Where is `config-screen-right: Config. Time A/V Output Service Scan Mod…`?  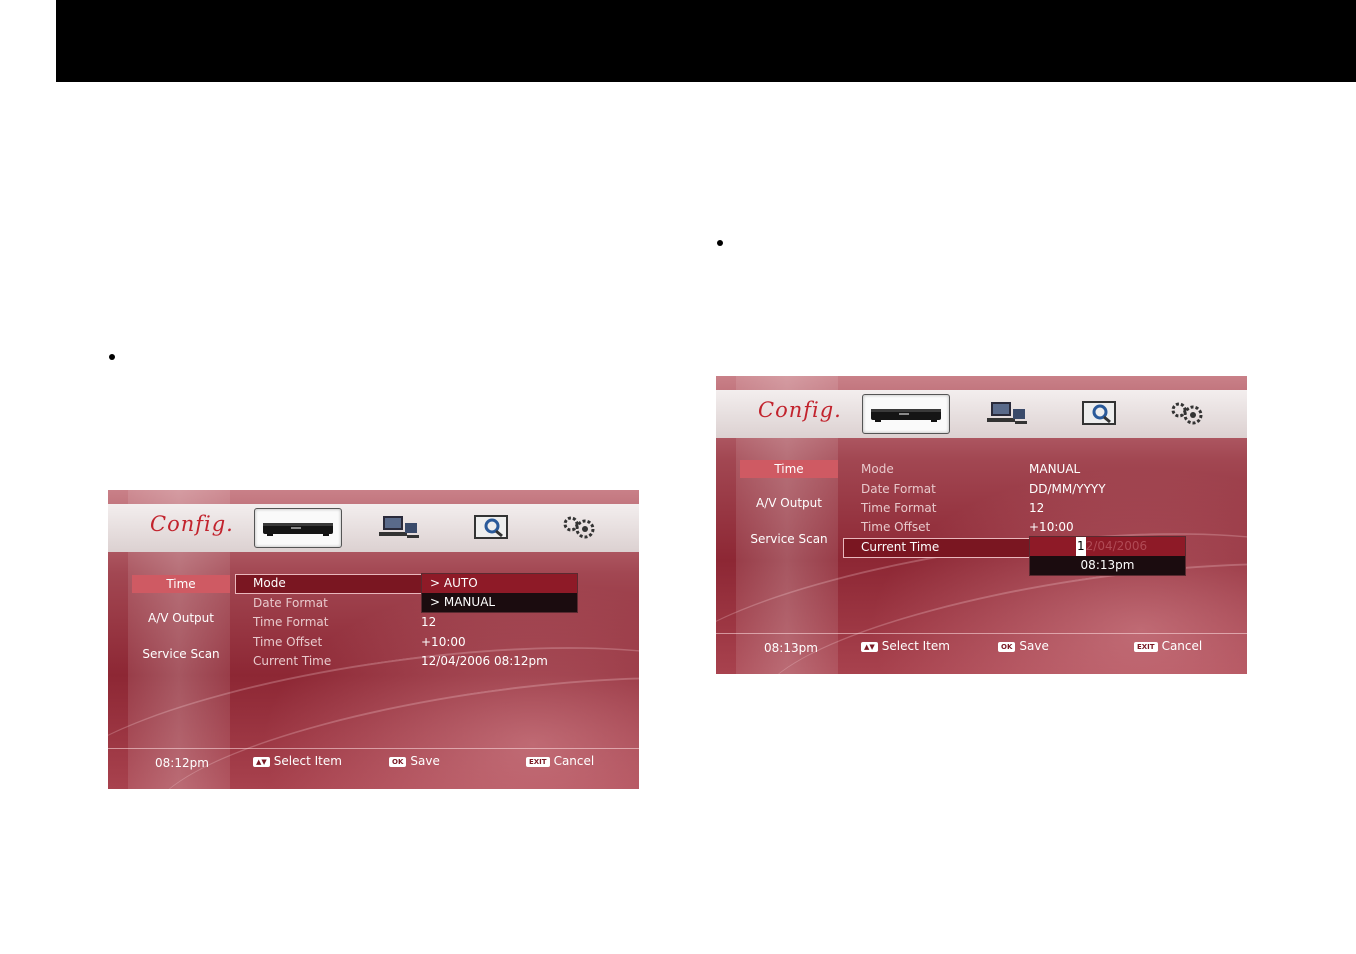 config-screen-right: Config. Time A/V Output Service Scan Mod… is located at coordinates (981, 525).